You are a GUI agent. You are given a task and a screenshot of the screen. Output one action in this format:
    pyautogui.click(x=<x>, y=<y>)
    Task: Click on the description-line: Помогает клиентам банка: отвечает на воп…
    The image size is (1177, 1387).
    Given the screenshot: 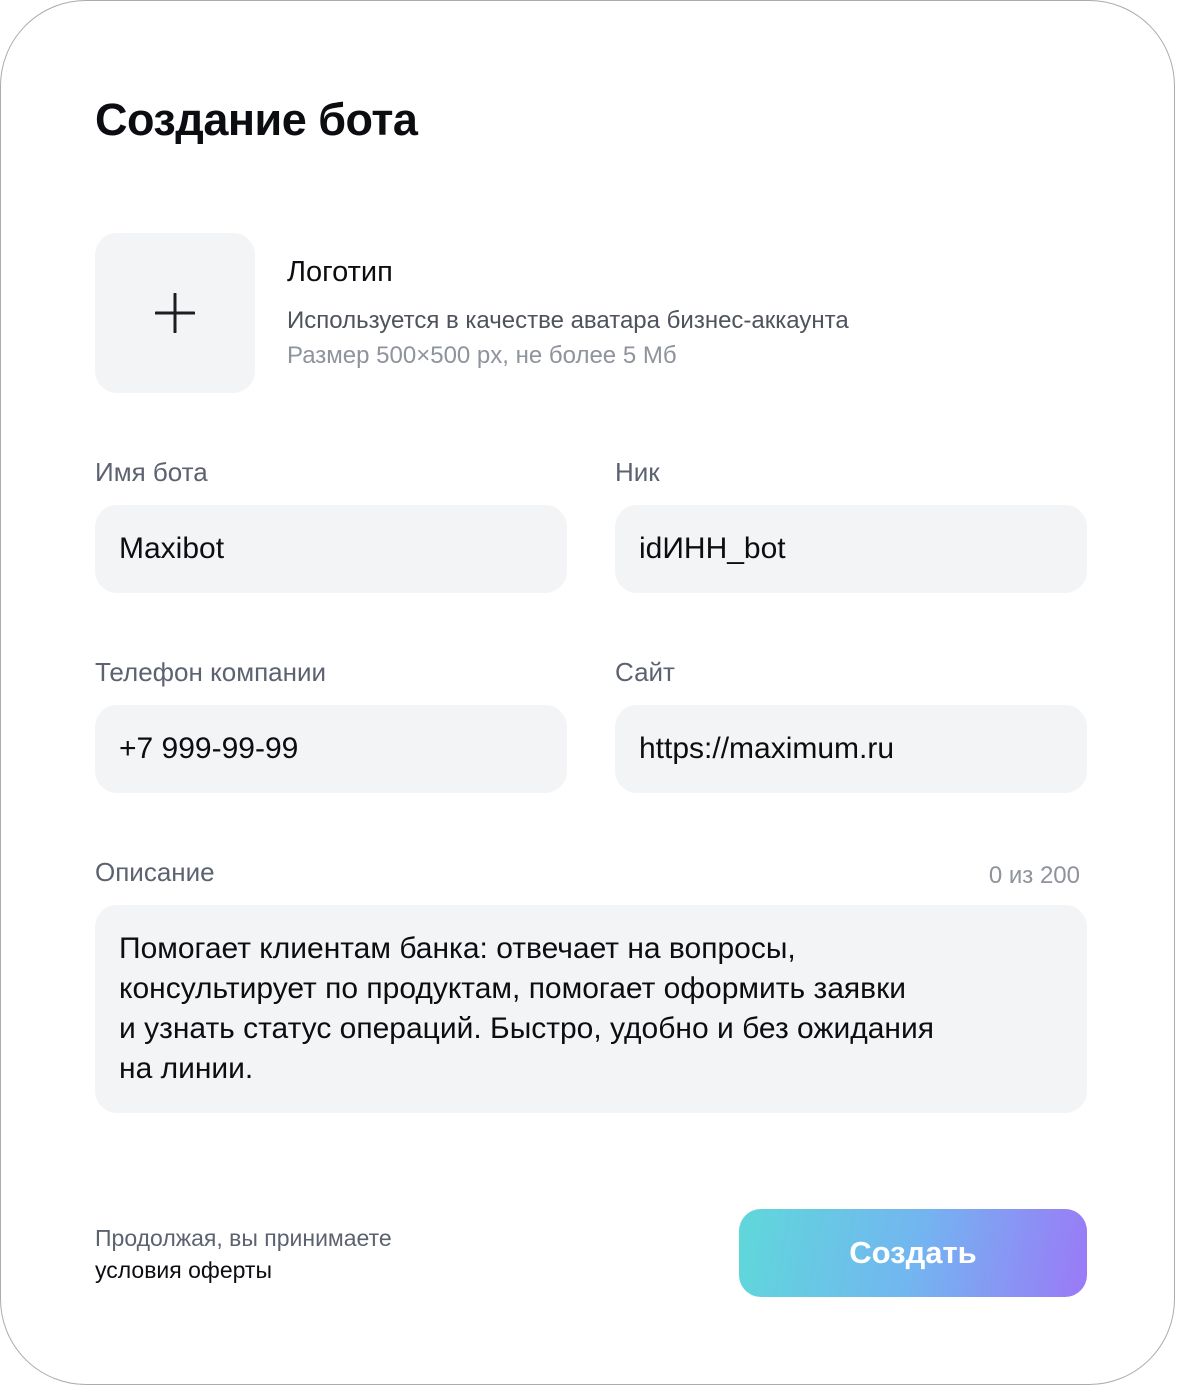 What is the action you would take?
    pyautogui.click(x=457, y=948)
    